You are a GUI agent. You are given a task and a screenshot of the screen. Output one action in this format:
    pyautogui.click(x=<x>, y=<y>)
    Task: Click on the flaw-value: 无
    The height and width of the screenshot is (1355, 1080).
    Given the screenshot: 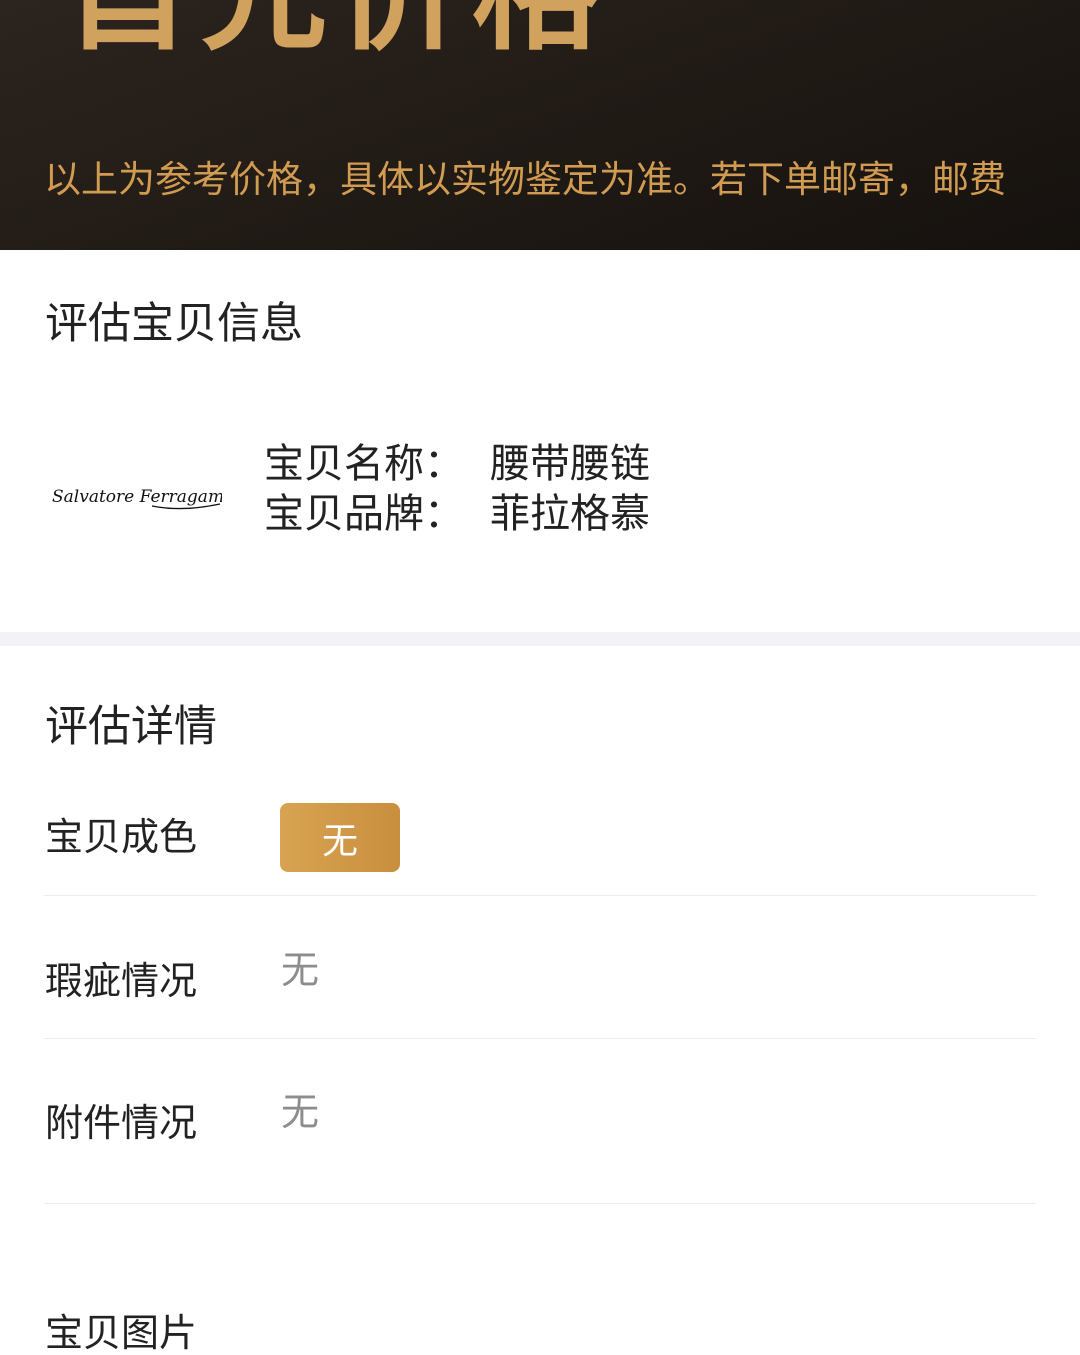 What is the action you would take?
    pyautogui.click(x=300, y=970)
    